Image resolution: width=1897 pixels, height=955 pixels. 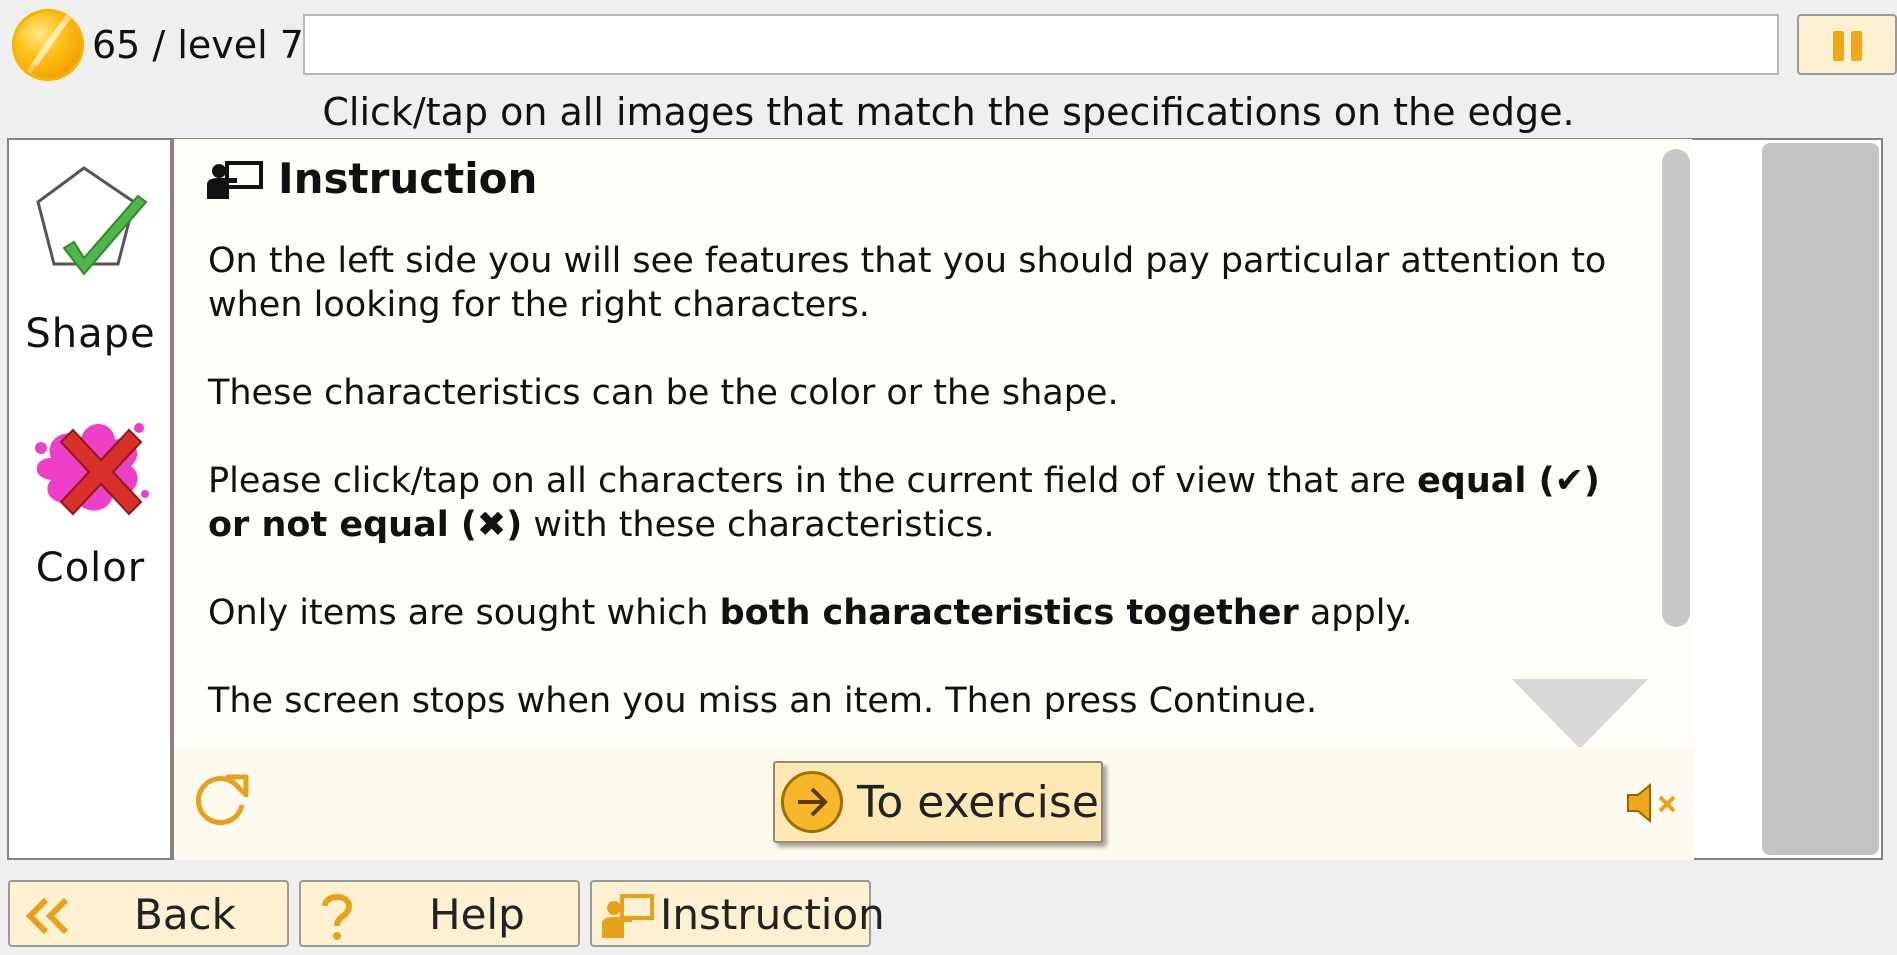 I want to click on feature-shape: Shape, so click(x=90, y=259).